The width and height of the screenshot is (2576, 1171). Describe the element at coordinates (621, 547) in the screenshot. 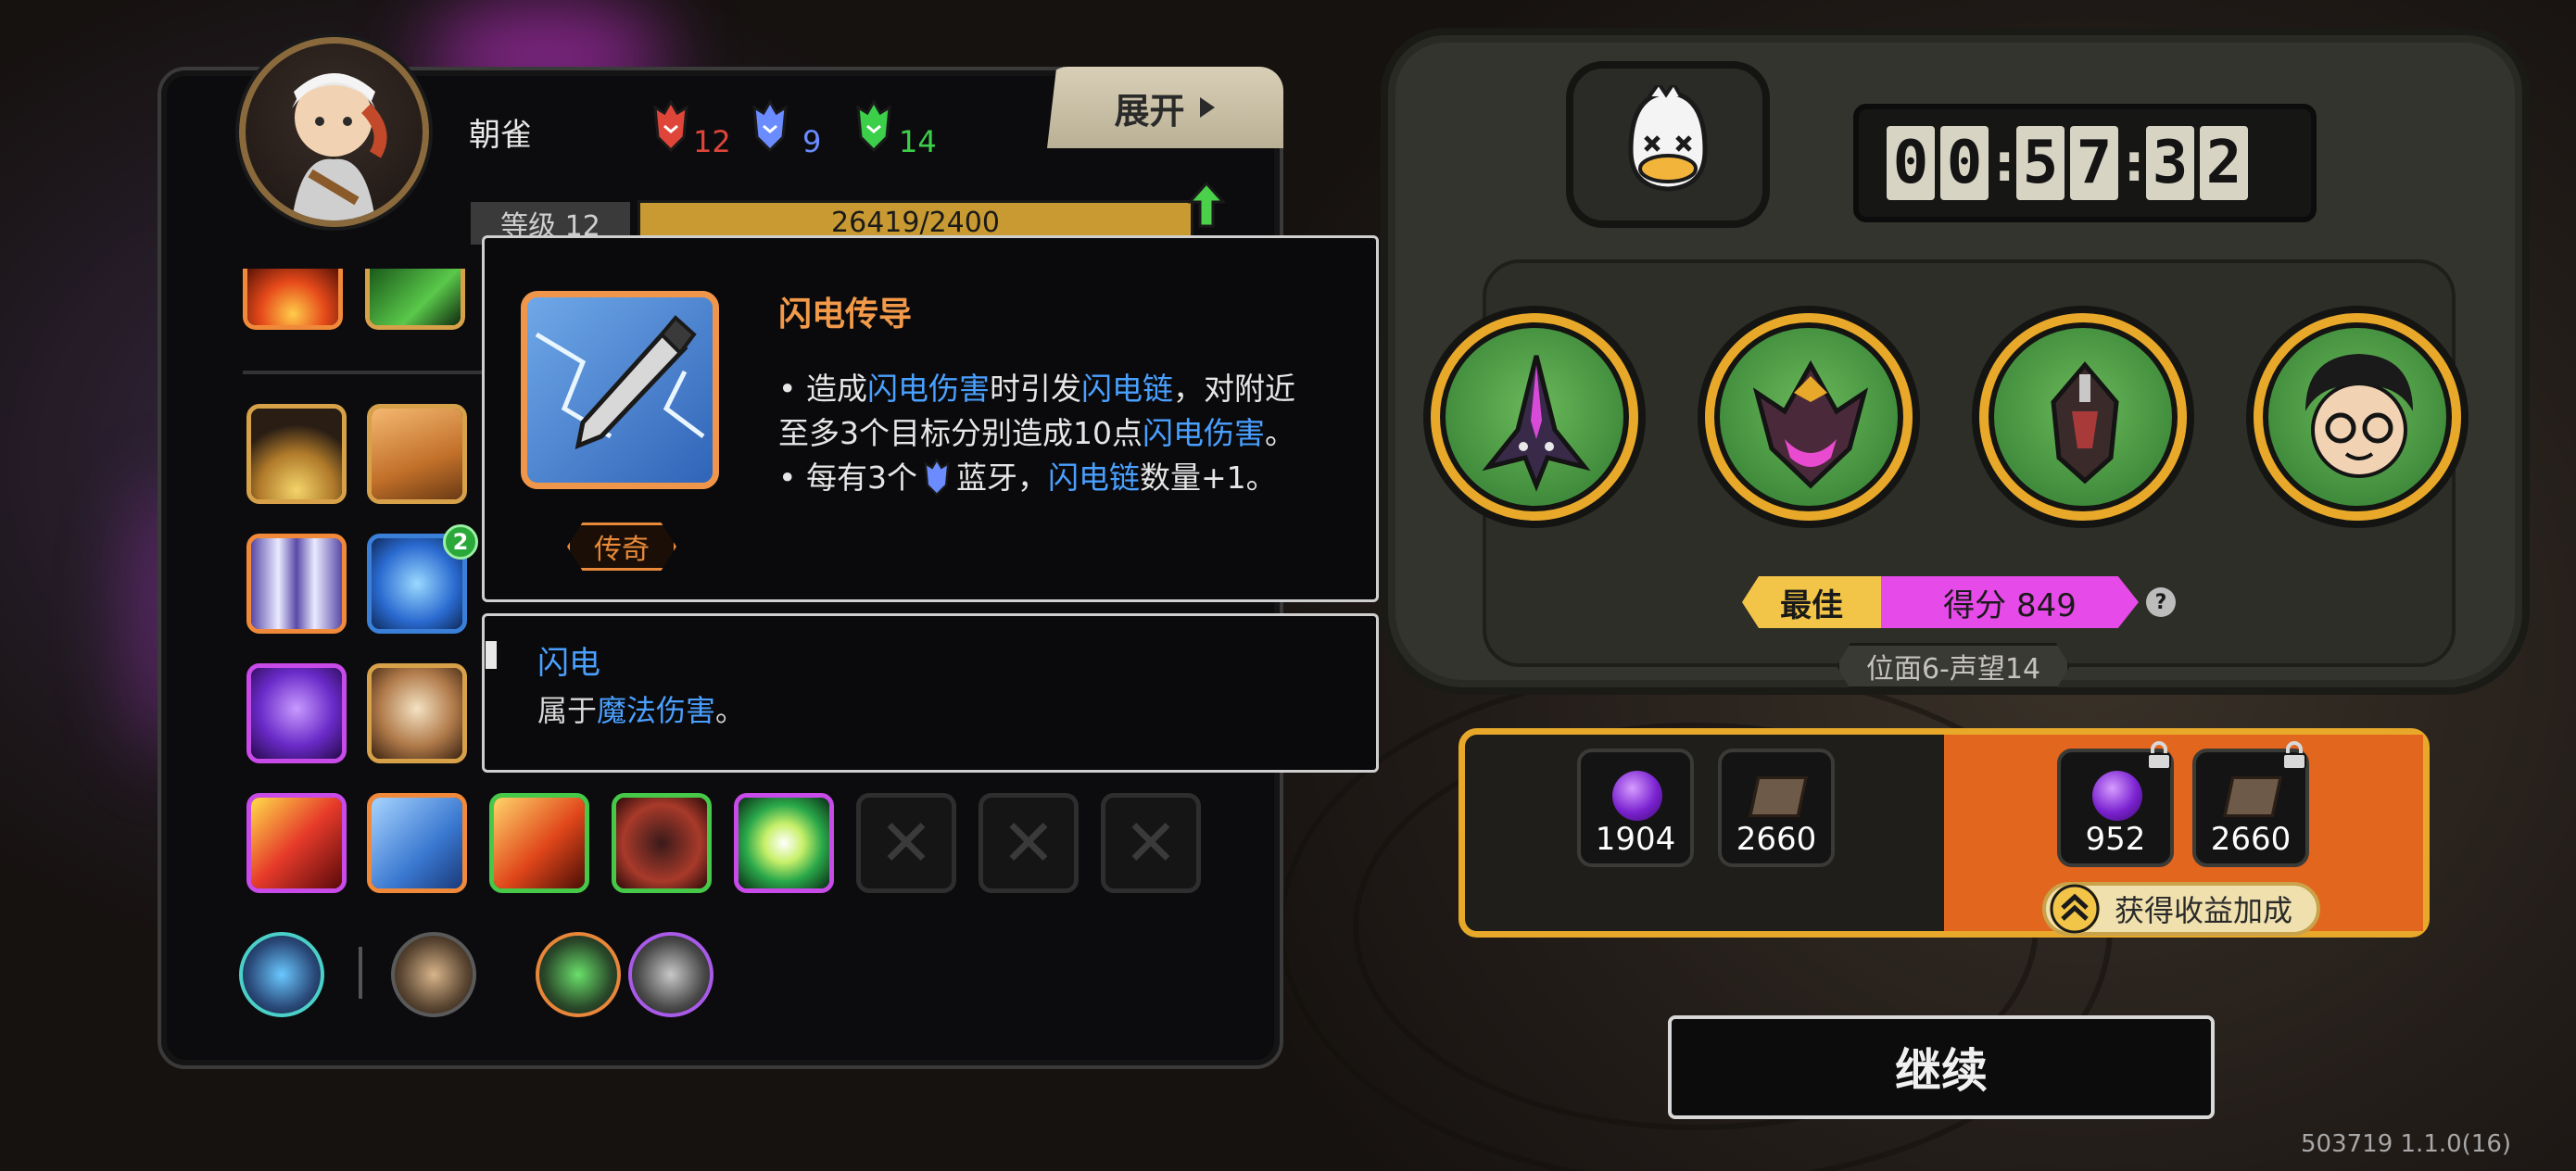

I see `rarity-badge: 传奇` at that location.